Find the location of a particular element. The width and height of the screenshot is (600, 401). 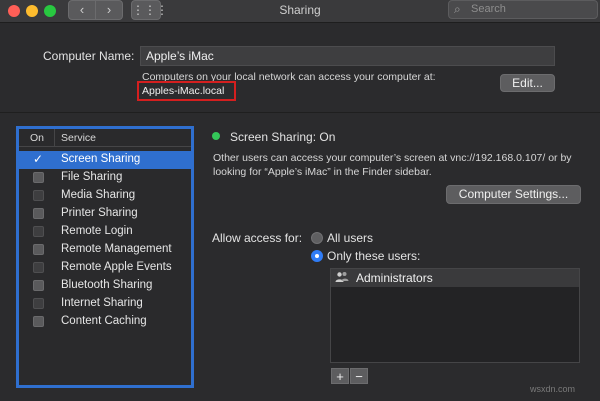

column-header-service: Service is located at coordinates (79, 138).